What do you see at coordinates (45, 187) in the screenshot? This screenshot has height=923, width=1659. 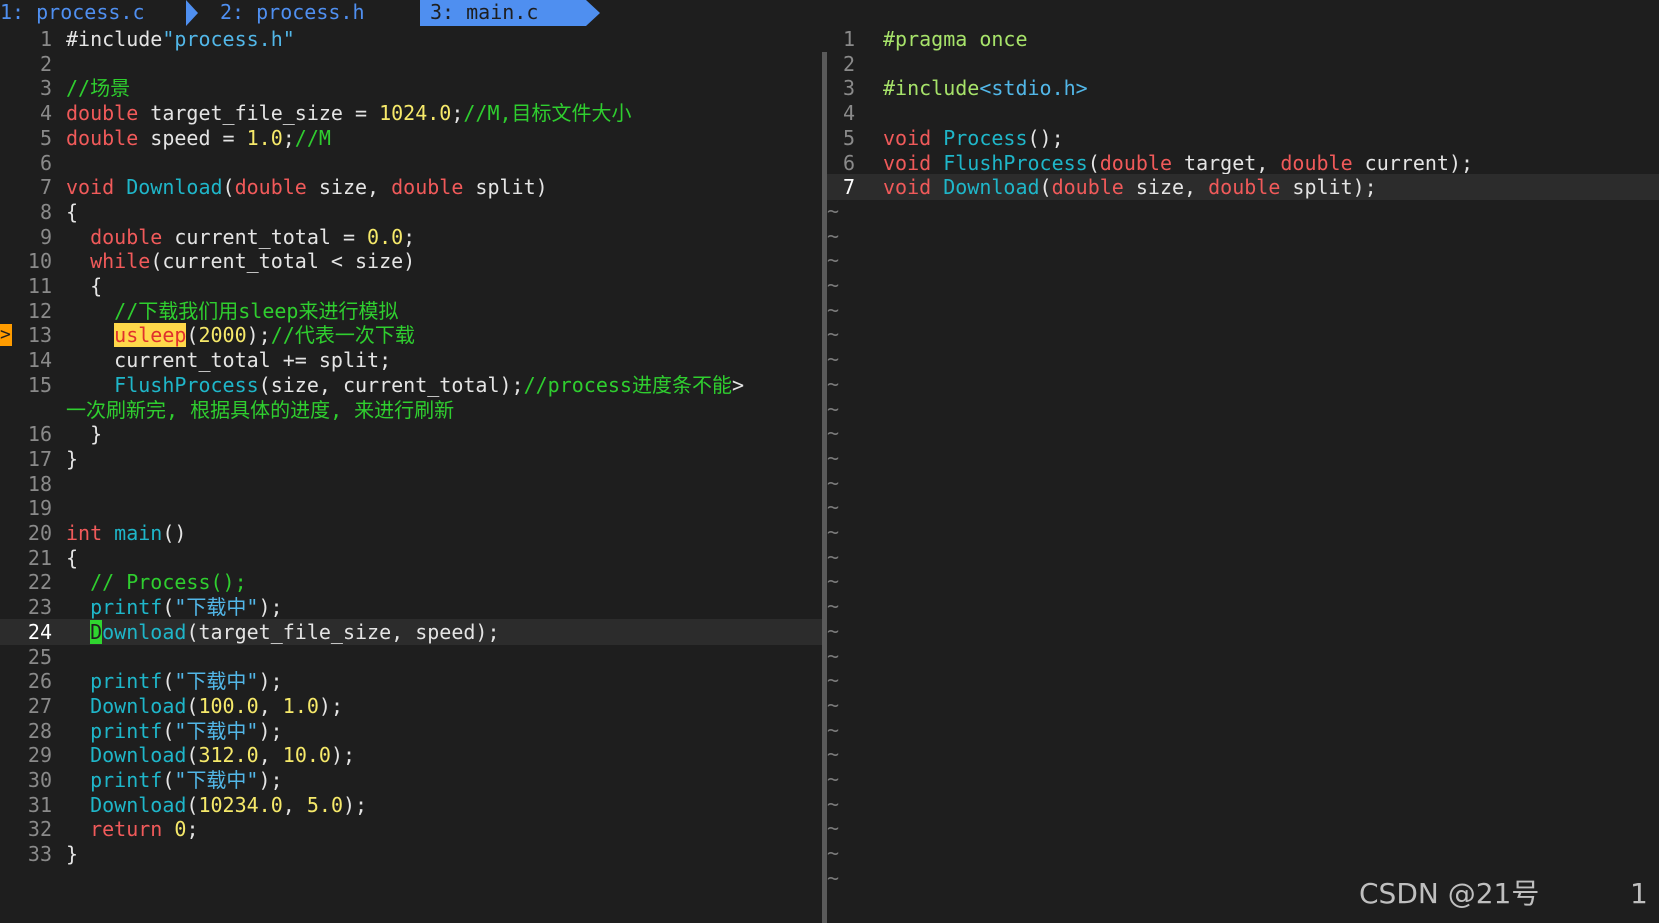 I see `line-number: 7` at bounding box center [45, 187].